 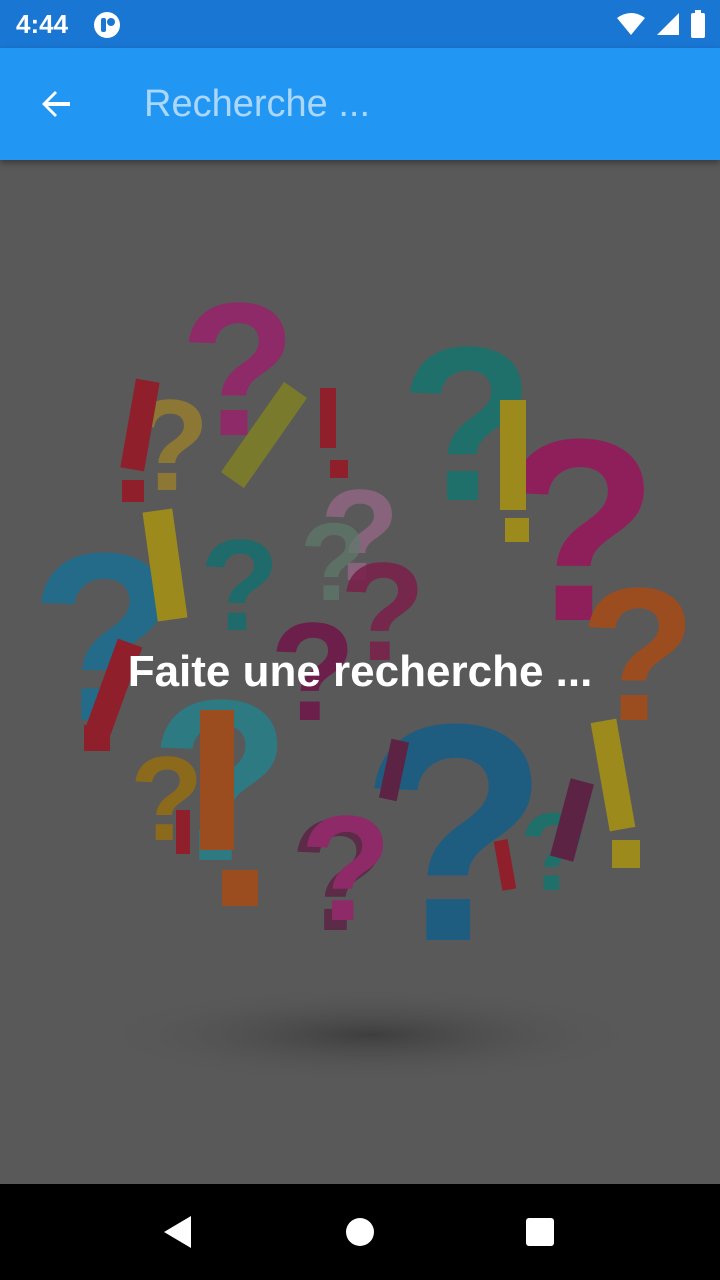 I want to click on nav-recents-button, so click(x=540, y=1232).